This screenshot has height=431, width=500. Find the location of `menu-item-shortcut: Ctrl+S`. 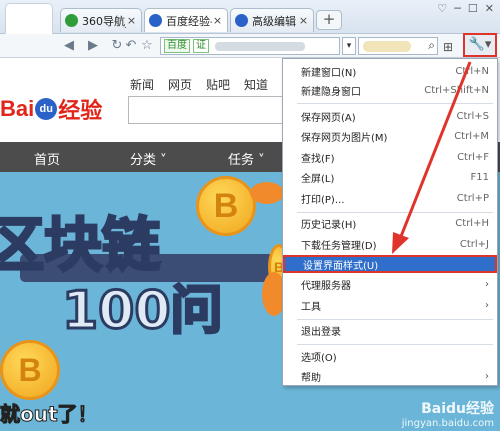

menu-item-shortcut: Ctrl+S is located at coordinates (472, 116).